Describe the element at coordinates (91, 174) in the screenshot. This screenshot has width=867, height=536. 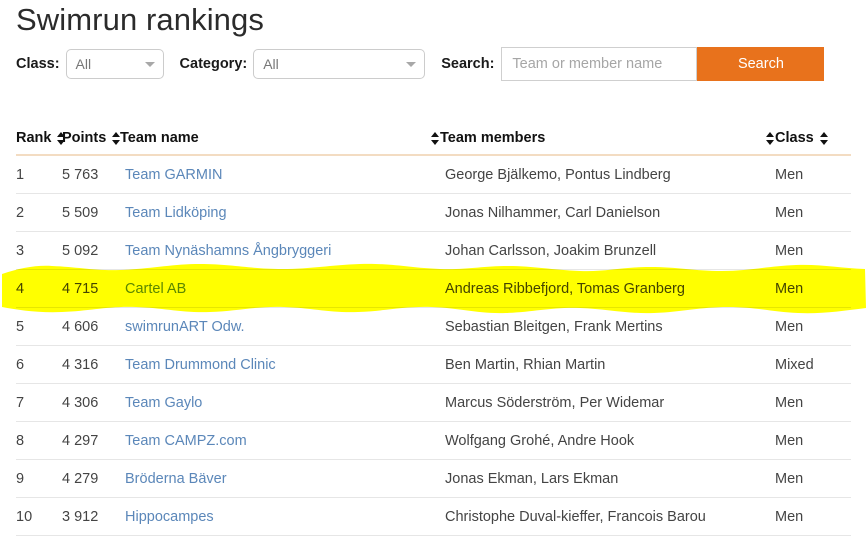
I see `cell-points: 5 763` at that location.